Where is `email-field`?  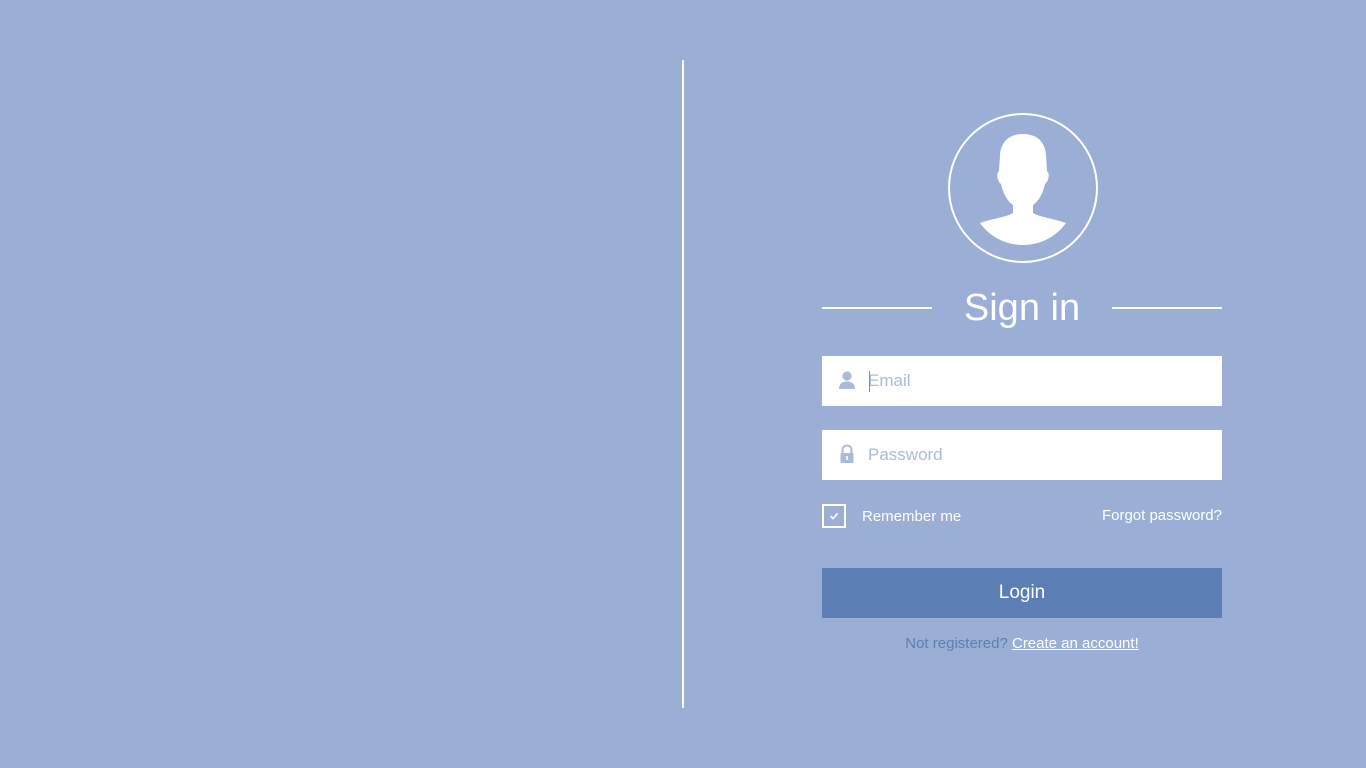 email-field is located at coordinates (1022, 381).